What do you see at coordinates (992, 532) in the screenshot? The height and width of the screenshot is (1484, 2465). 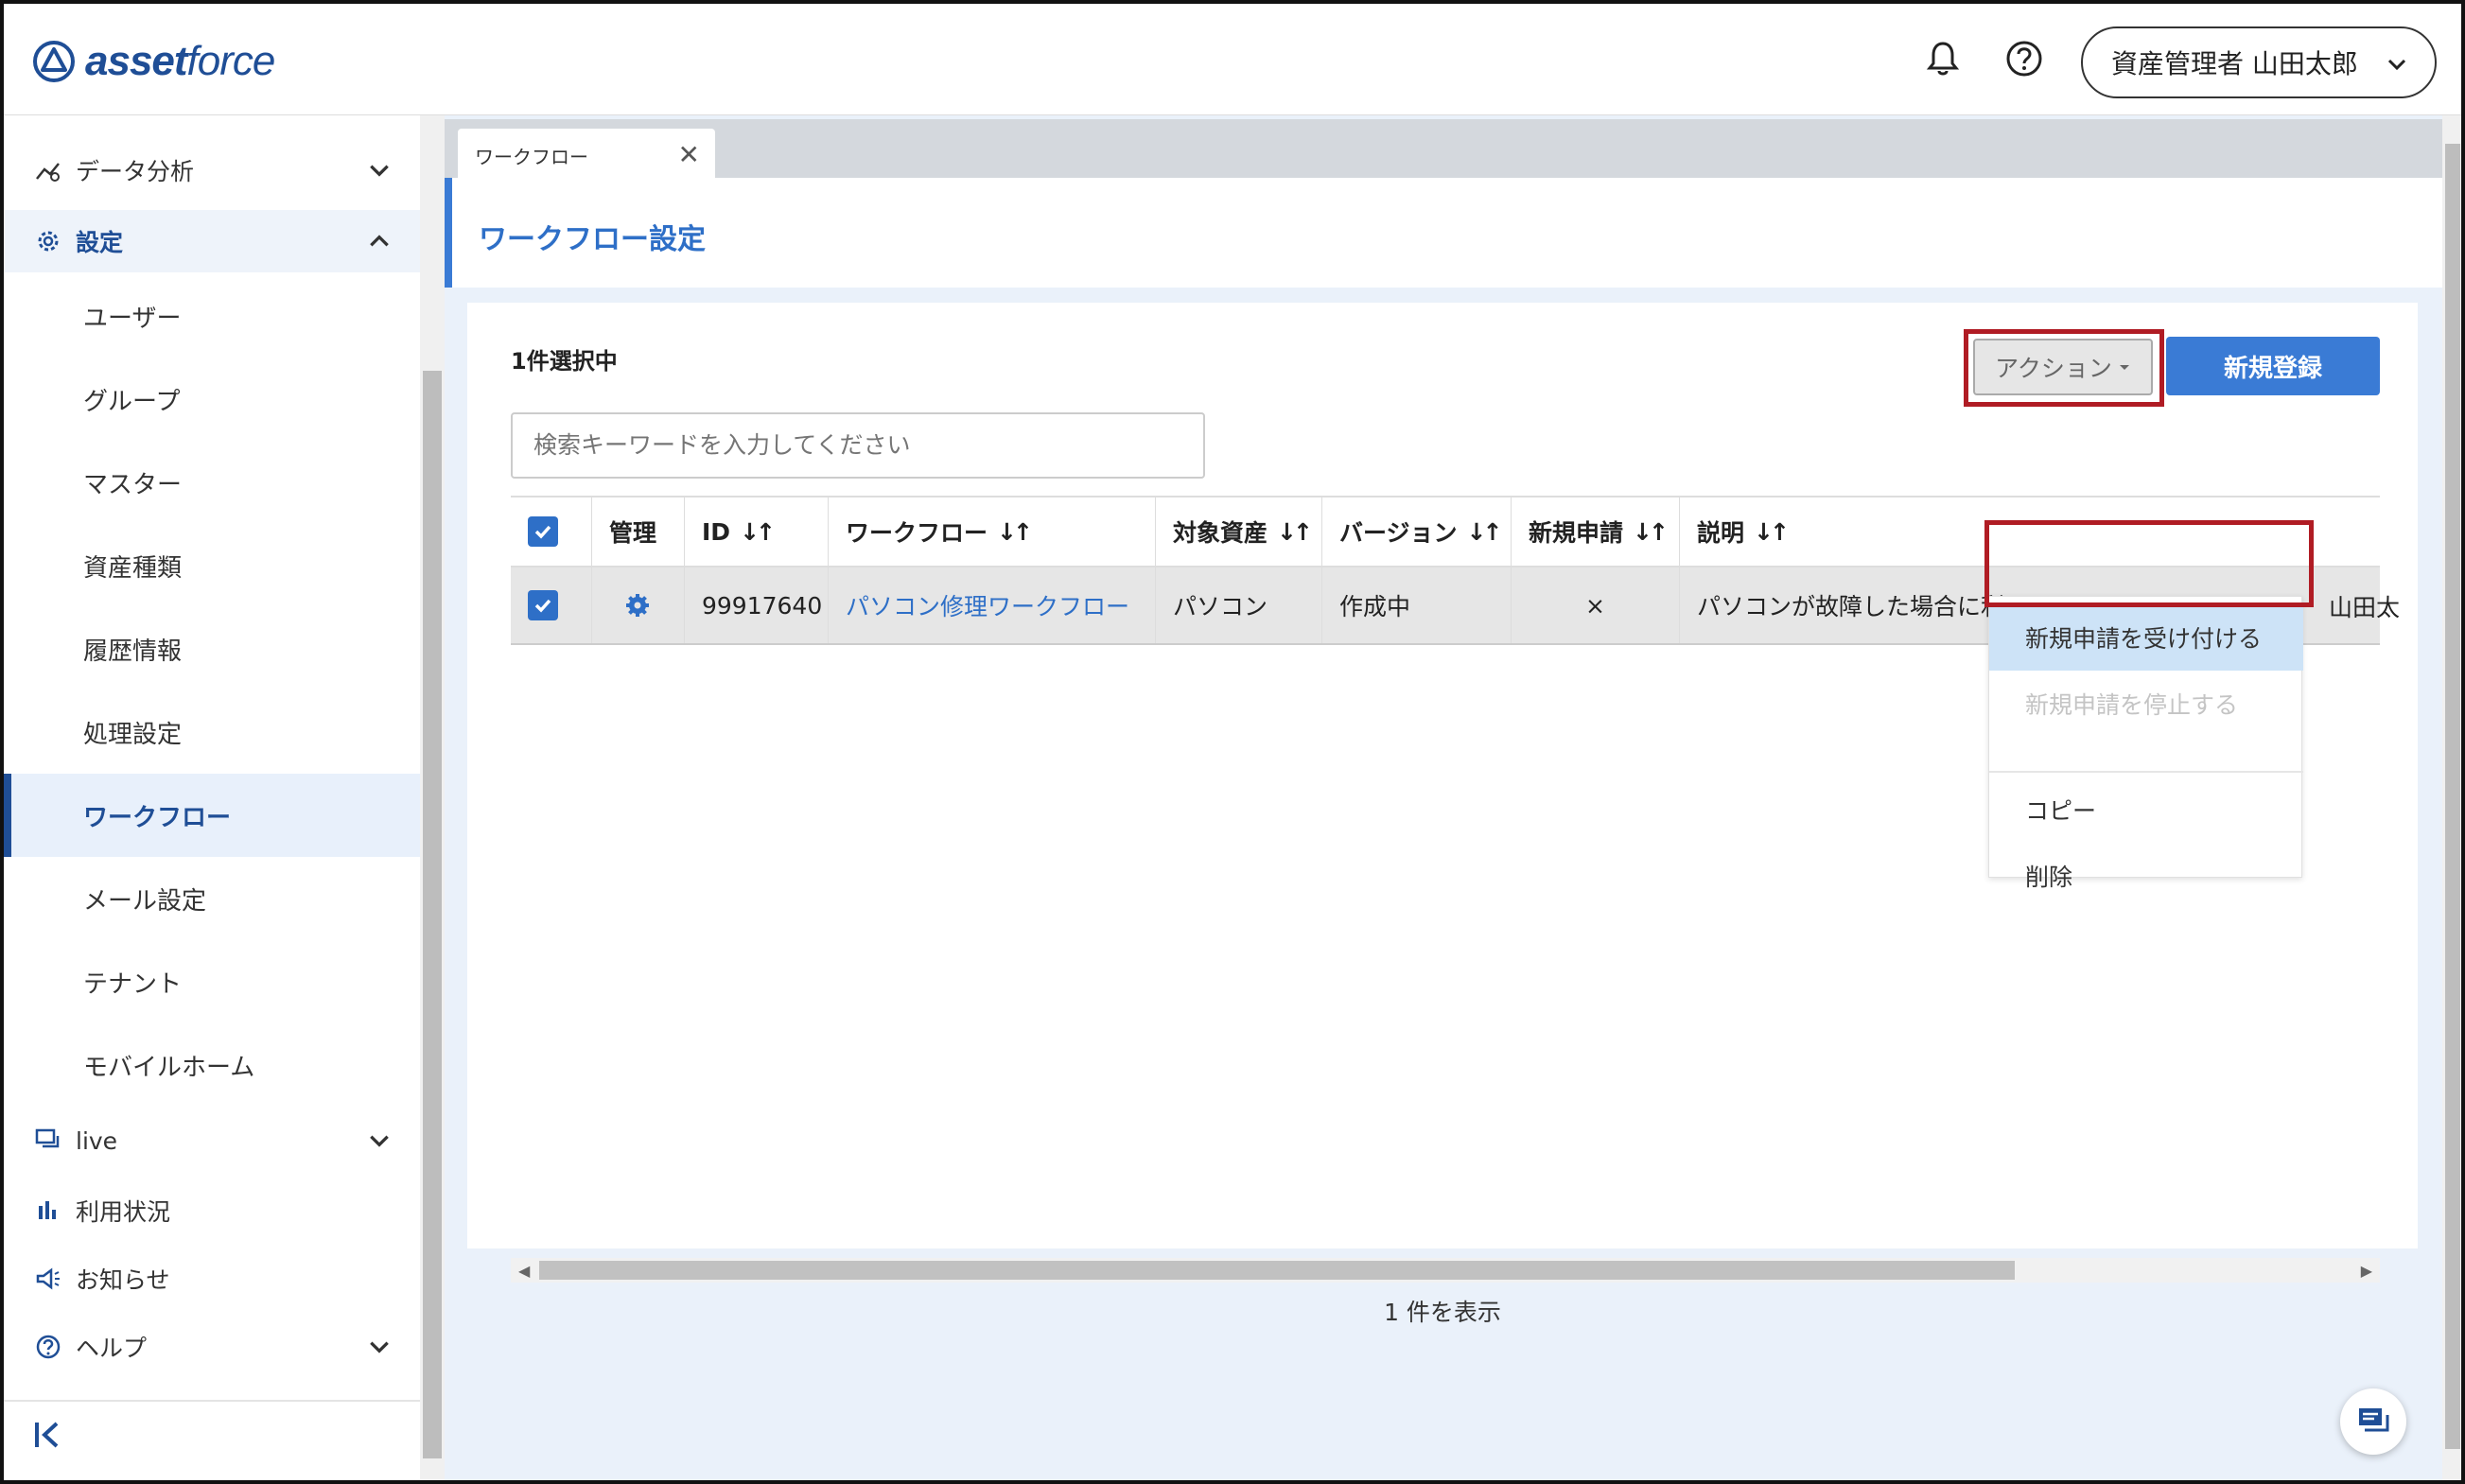 I see `column-header-workflow: ワークフロー ↓↑` at bounding box center [992, 532].